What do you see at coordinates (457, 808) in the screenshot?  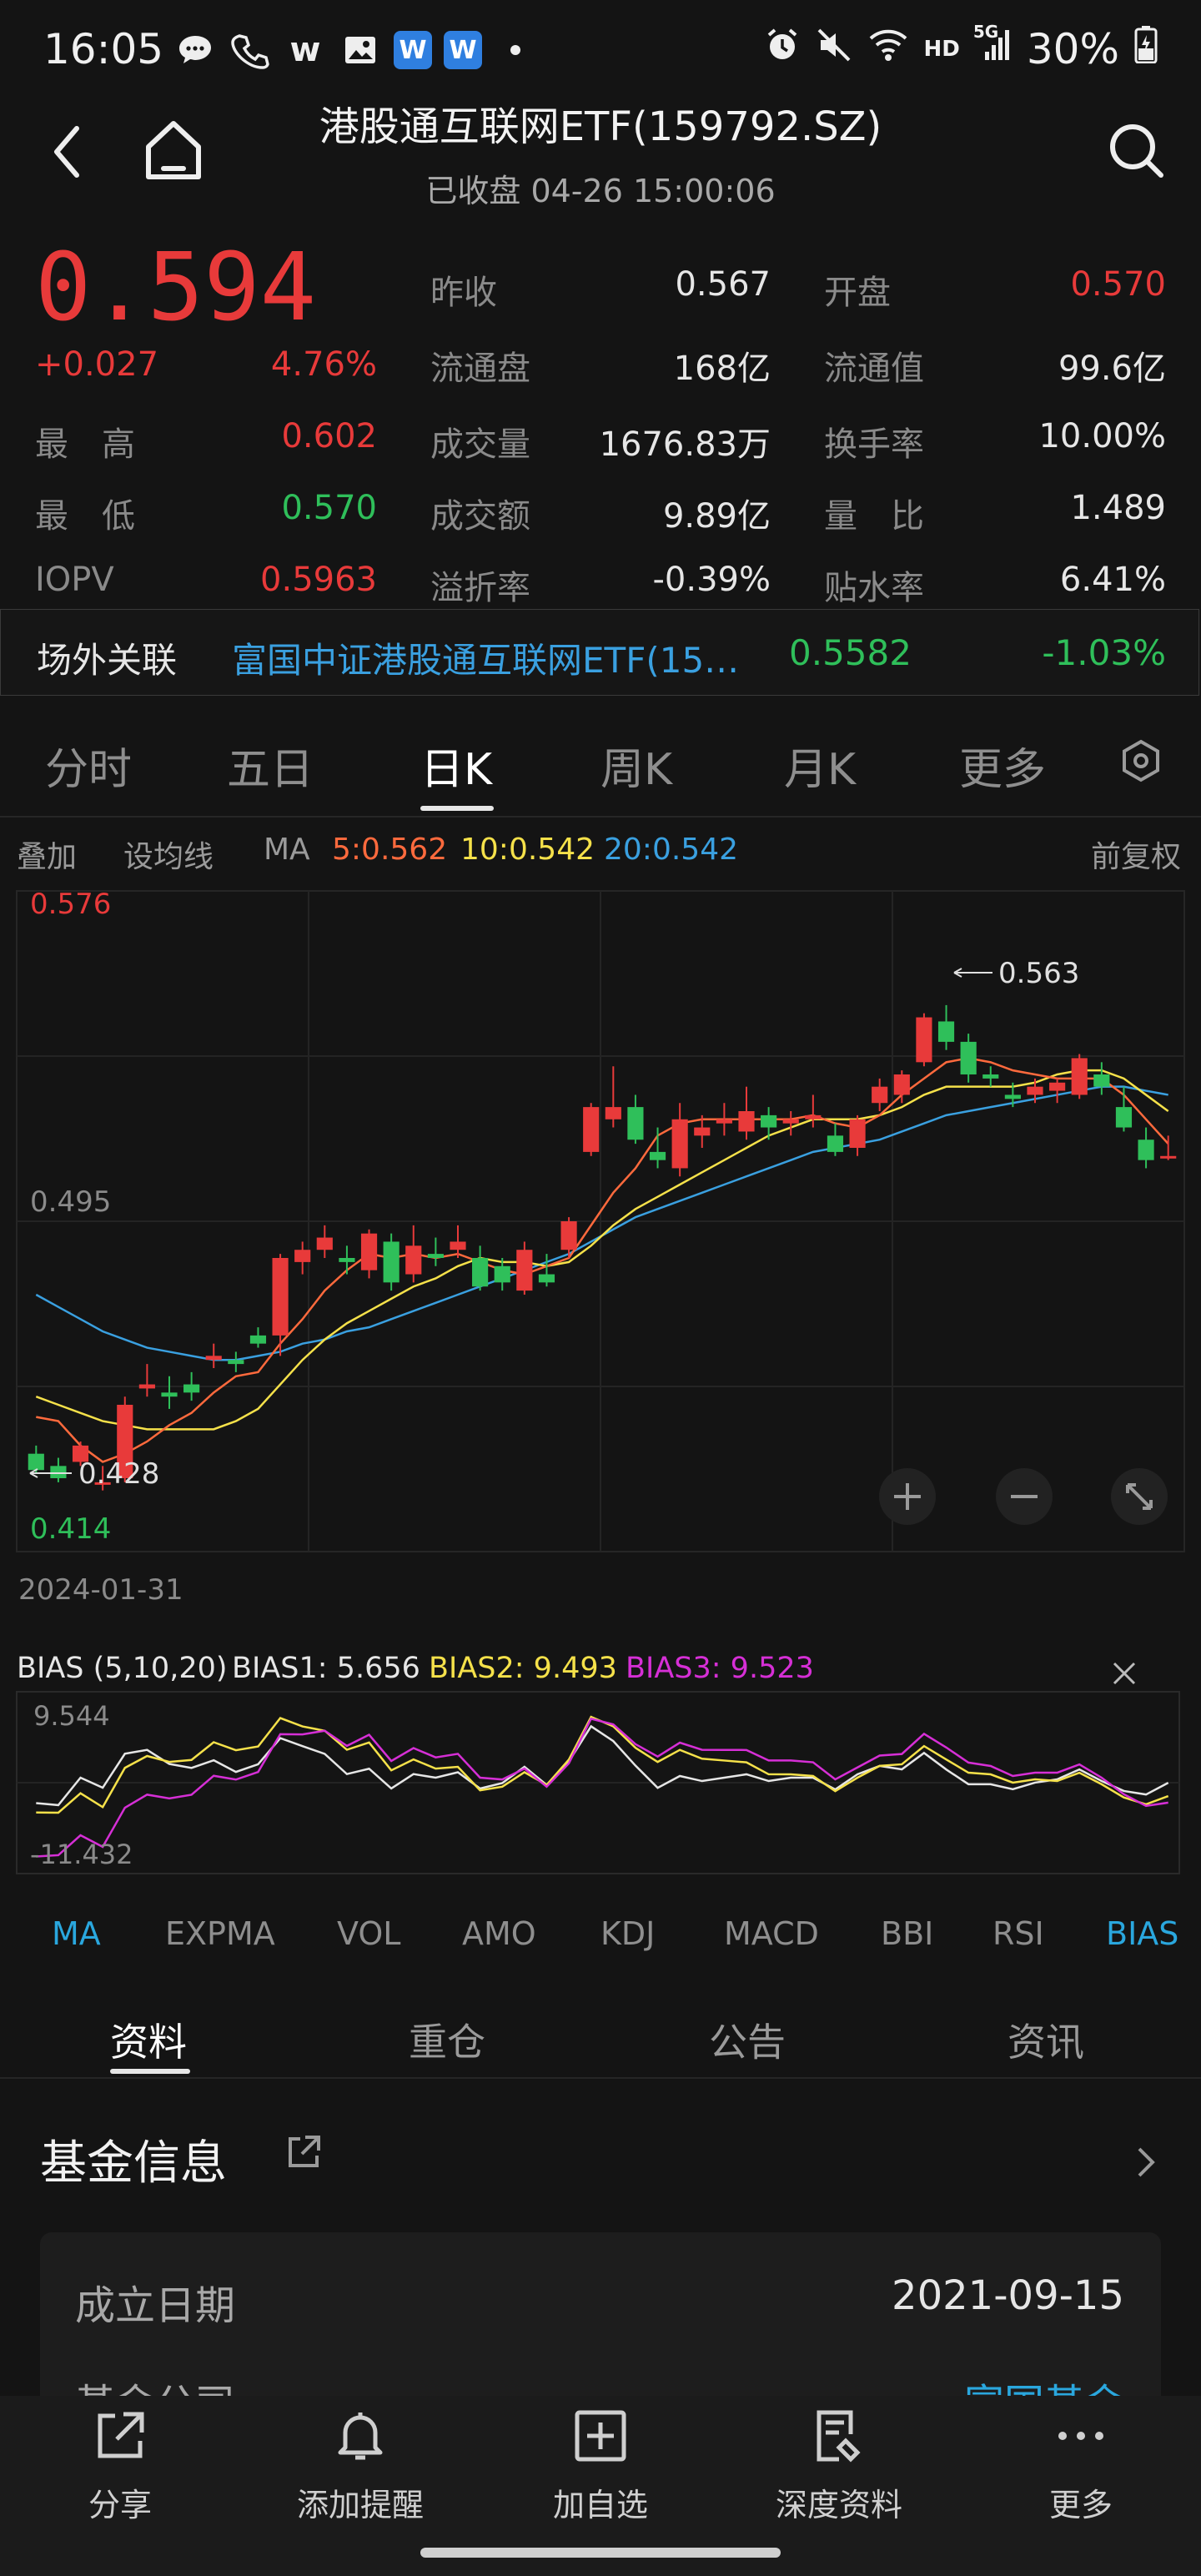 I see `active-tab-indicator` at bounding box center [457, 808].